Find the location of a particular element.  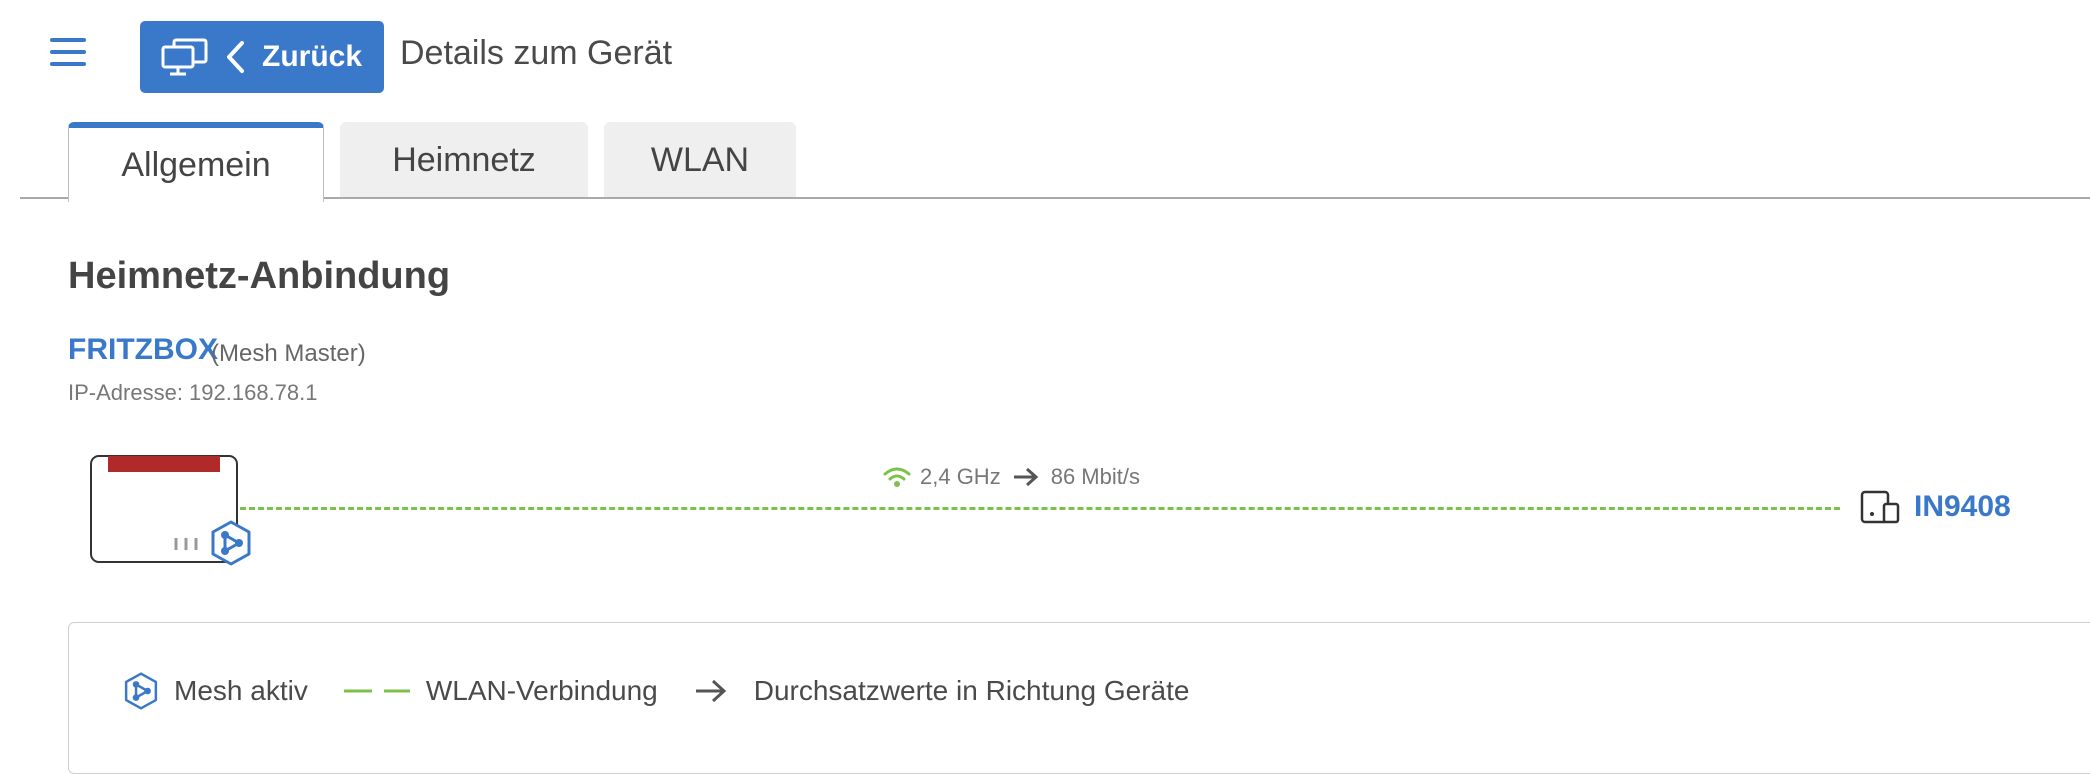

master-device-link: FRITZBOX is located at coordinates (143, 350).